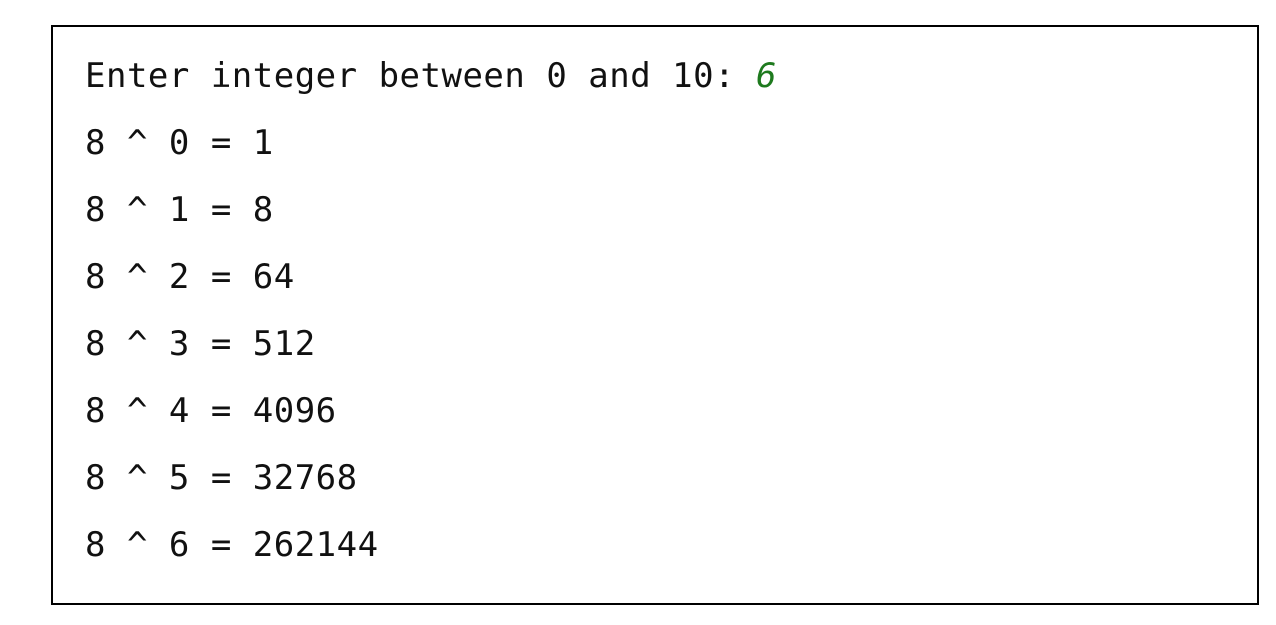  Describe the element at coordinates (179, 143) in the screenshot. I see `output-line: 8 ^ 0 = 1` at that location.